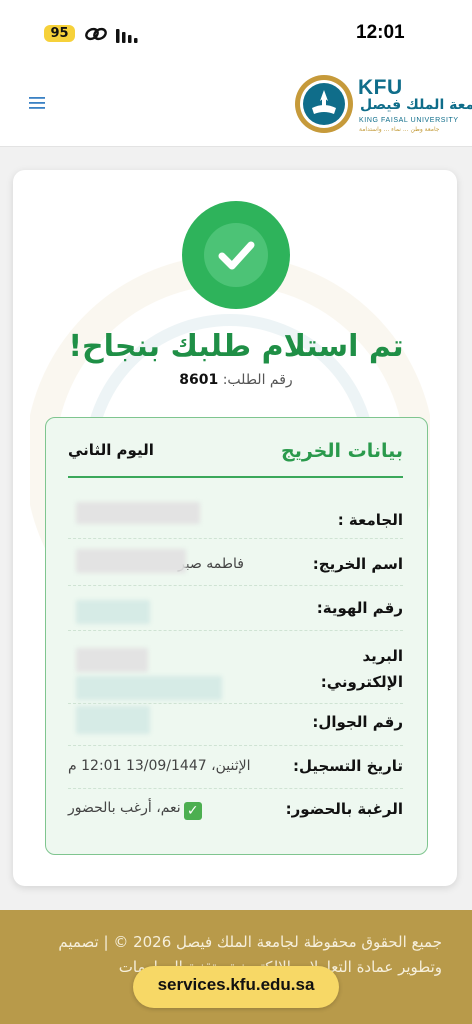 This screenshot has height=1024, width=472. I want to click on id-number-label: رقم الهوية:, so click(359, 608).